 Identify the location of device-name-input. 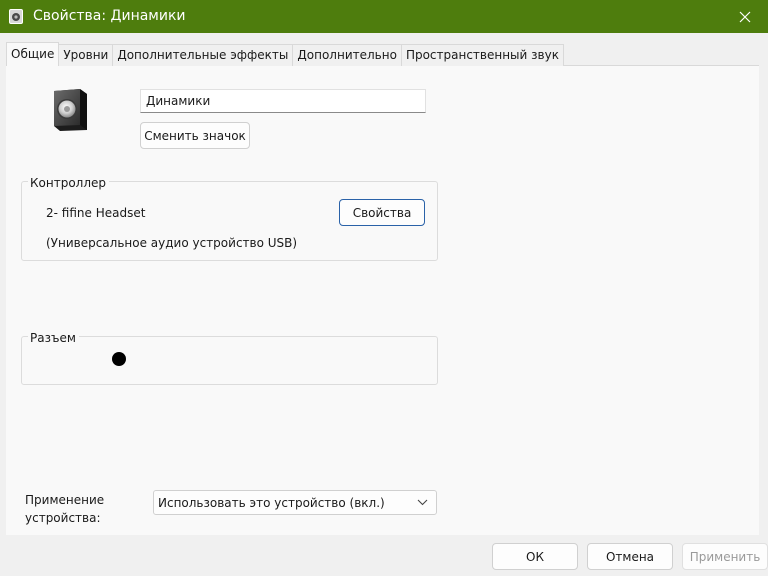
(283, 101).